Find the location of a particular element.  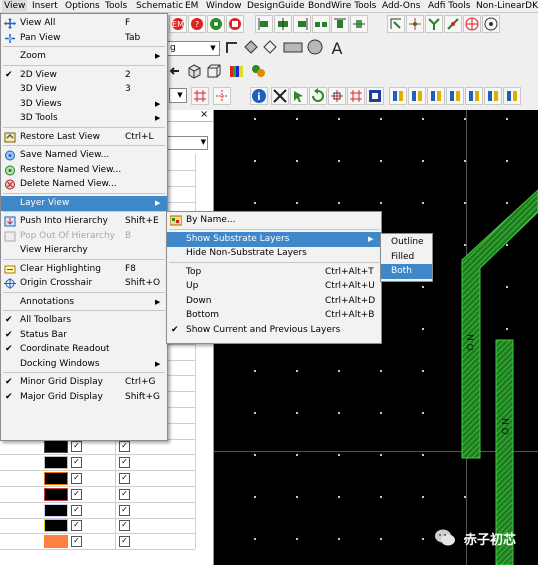

panel-combo: ▼ is located at coordinates (187, 143).